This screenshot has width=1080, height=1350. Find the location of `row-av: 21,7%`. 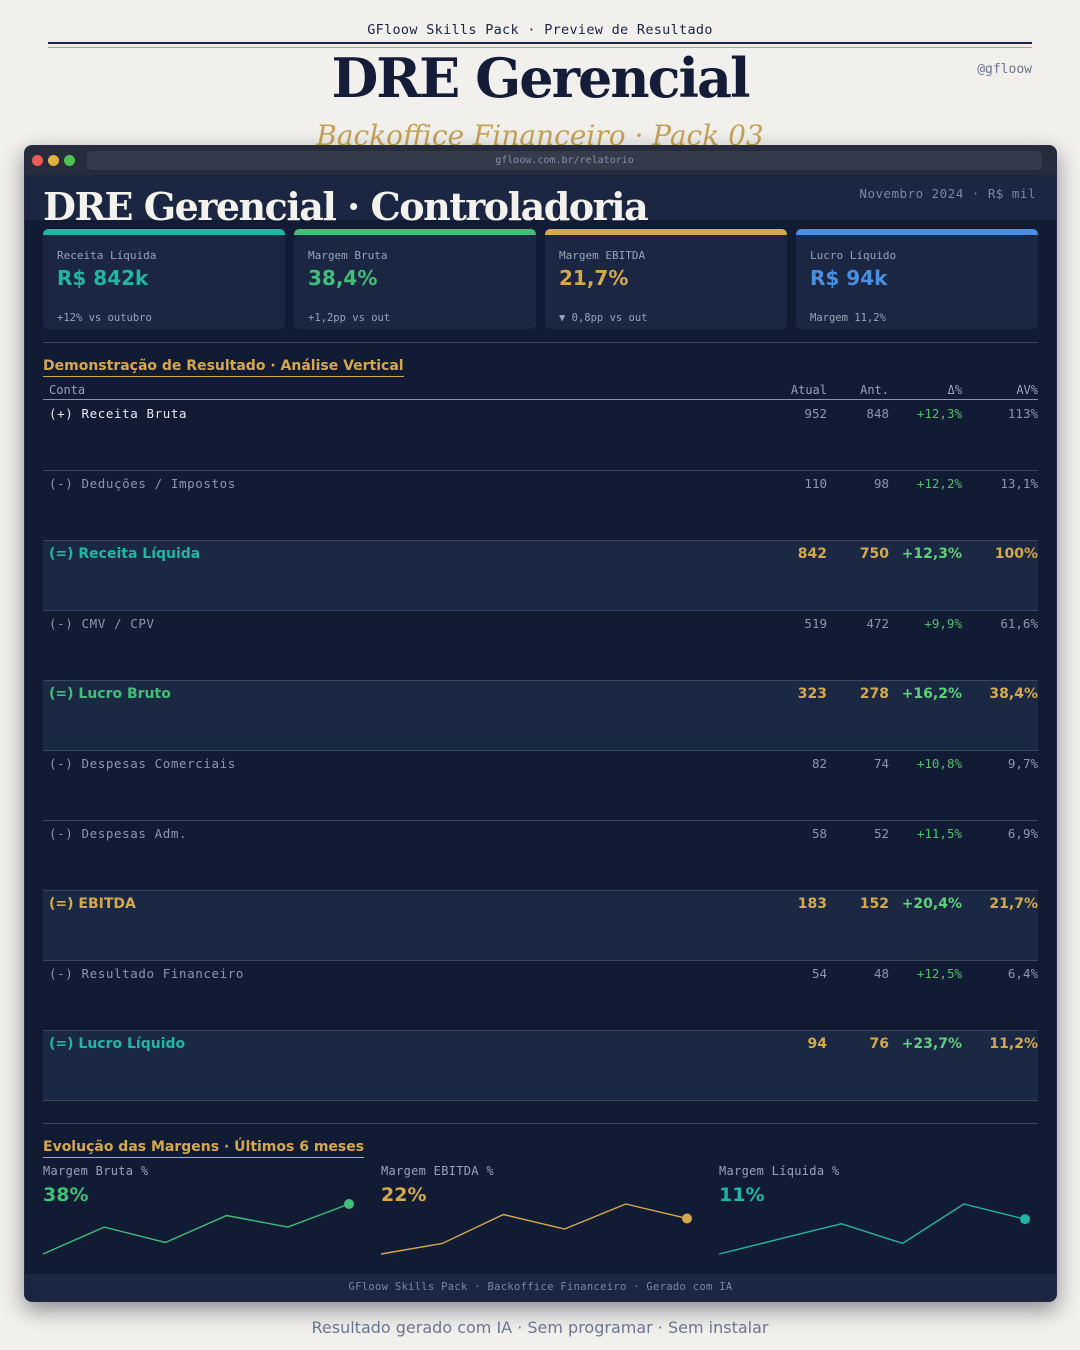

row-av: 21,7% is located at coordinates (1013, 904).